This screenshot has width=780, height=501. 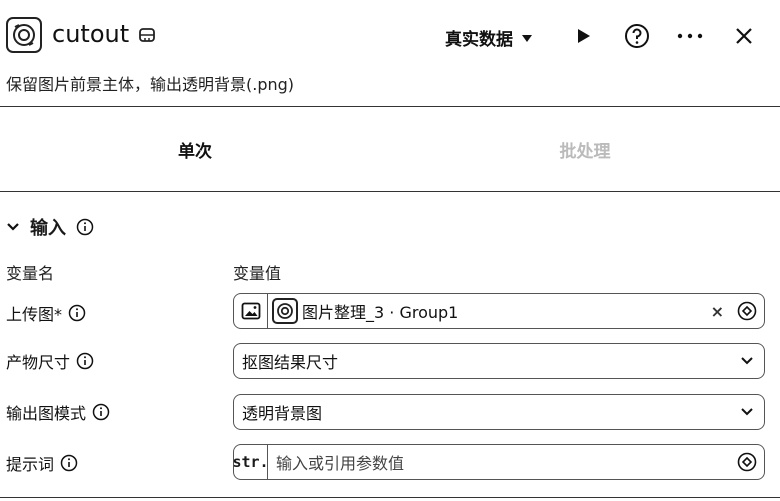 What do you see at coordinates (585, 149) in the screenshot?
I see `tab-batch: 批处理` at bounding box center [585, 149].